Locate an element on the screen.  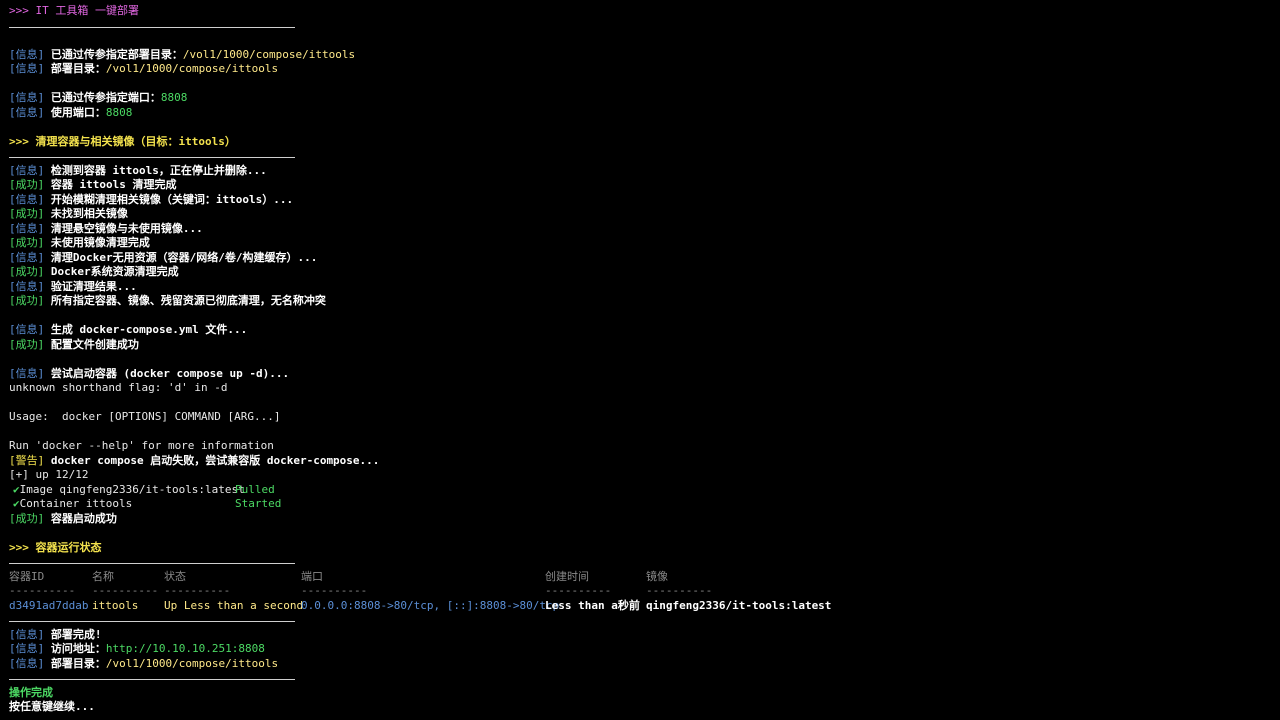
container-name: ittools is located at coordinates (115, 605).